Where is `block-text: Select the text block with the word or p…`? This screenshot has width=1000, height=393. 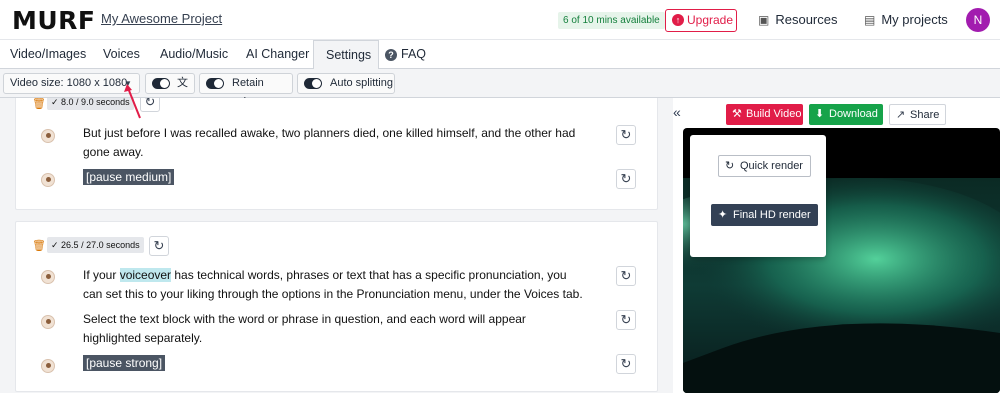 block-text: Select the text block with the word or p… is located at coordinates (333, 329).